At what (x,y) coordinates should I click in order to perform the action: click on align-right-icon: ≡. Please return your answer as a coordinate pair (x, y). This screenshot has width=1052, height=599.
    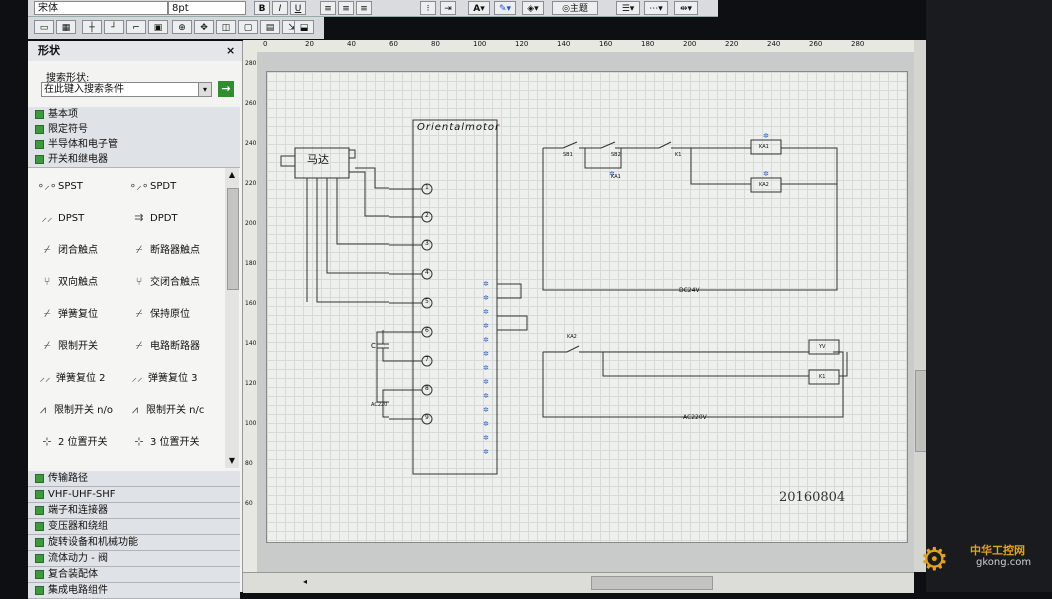
    Looking at the image, I should click on (364, 8).